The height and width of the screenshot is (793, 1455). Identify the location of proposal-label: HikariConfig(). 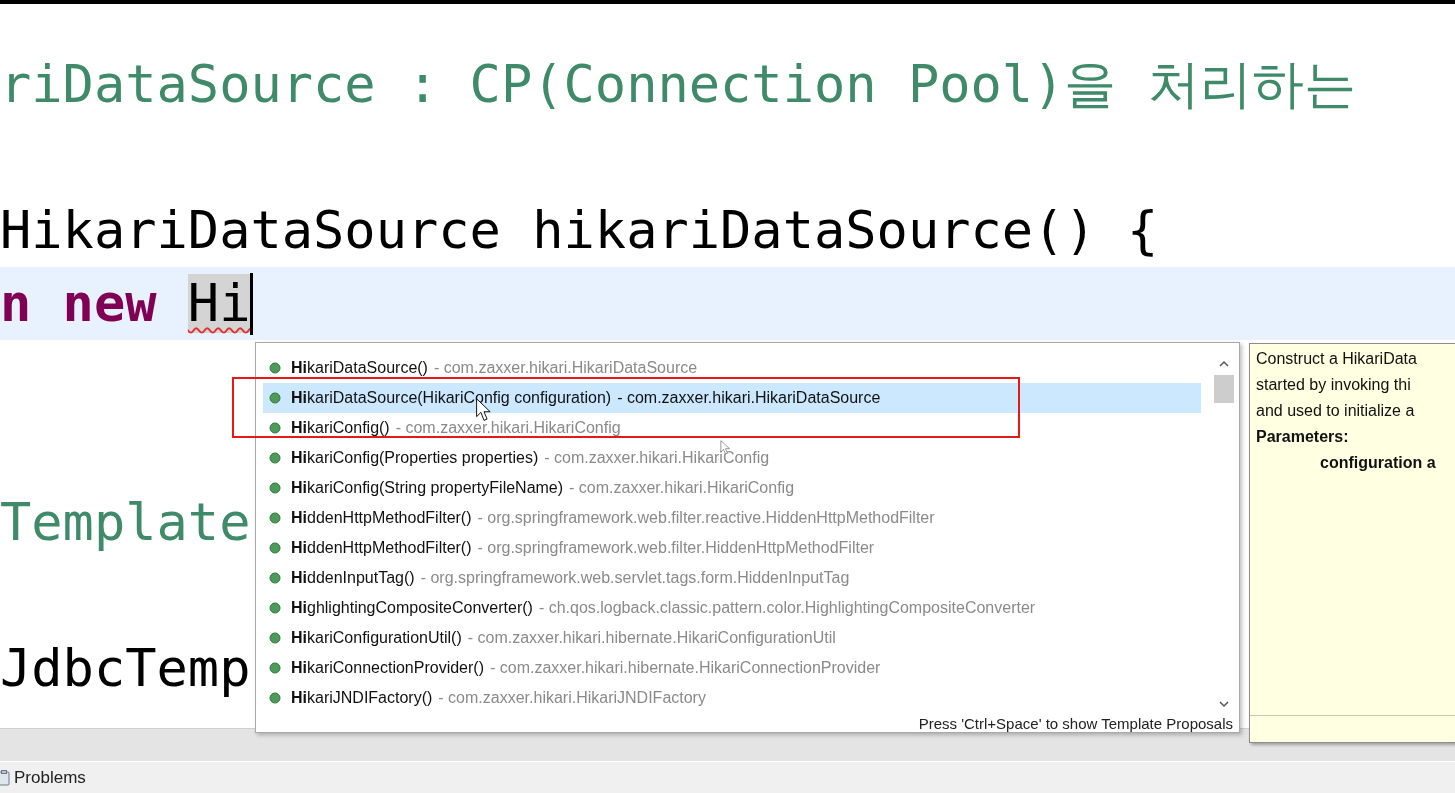
(340, 428).